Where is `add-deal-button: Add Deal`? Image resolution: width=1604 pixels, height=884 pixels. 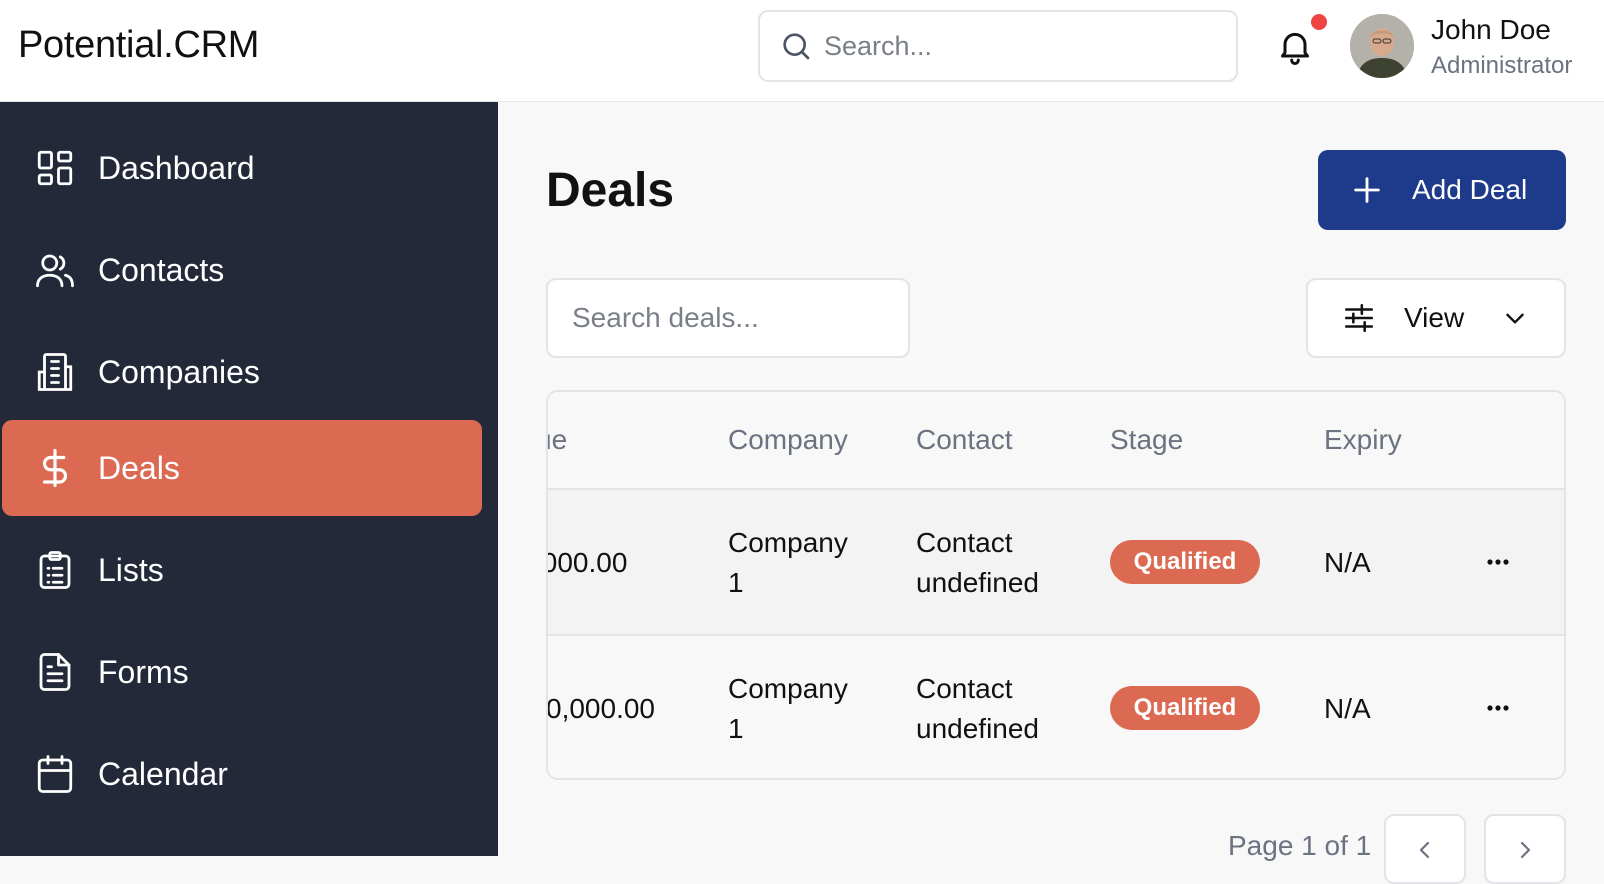
add-deal-button: Add Deal is located at coordinates (1442, 190).